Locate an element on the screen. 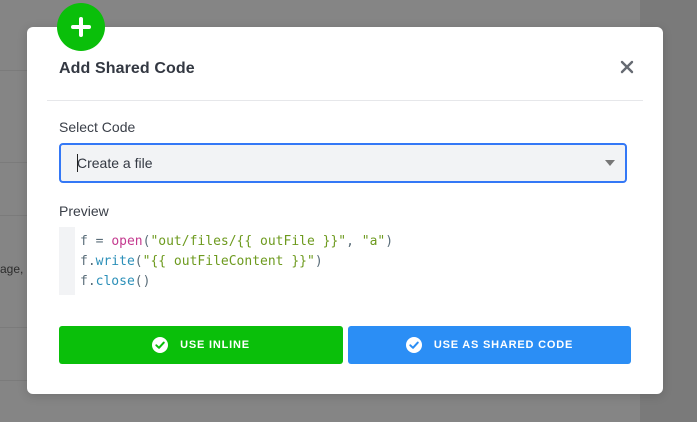 This screenshot has width=697, height=422. use-as-shared-code-button: USE AS SHARED CODE is located at coordinates (489, 345).